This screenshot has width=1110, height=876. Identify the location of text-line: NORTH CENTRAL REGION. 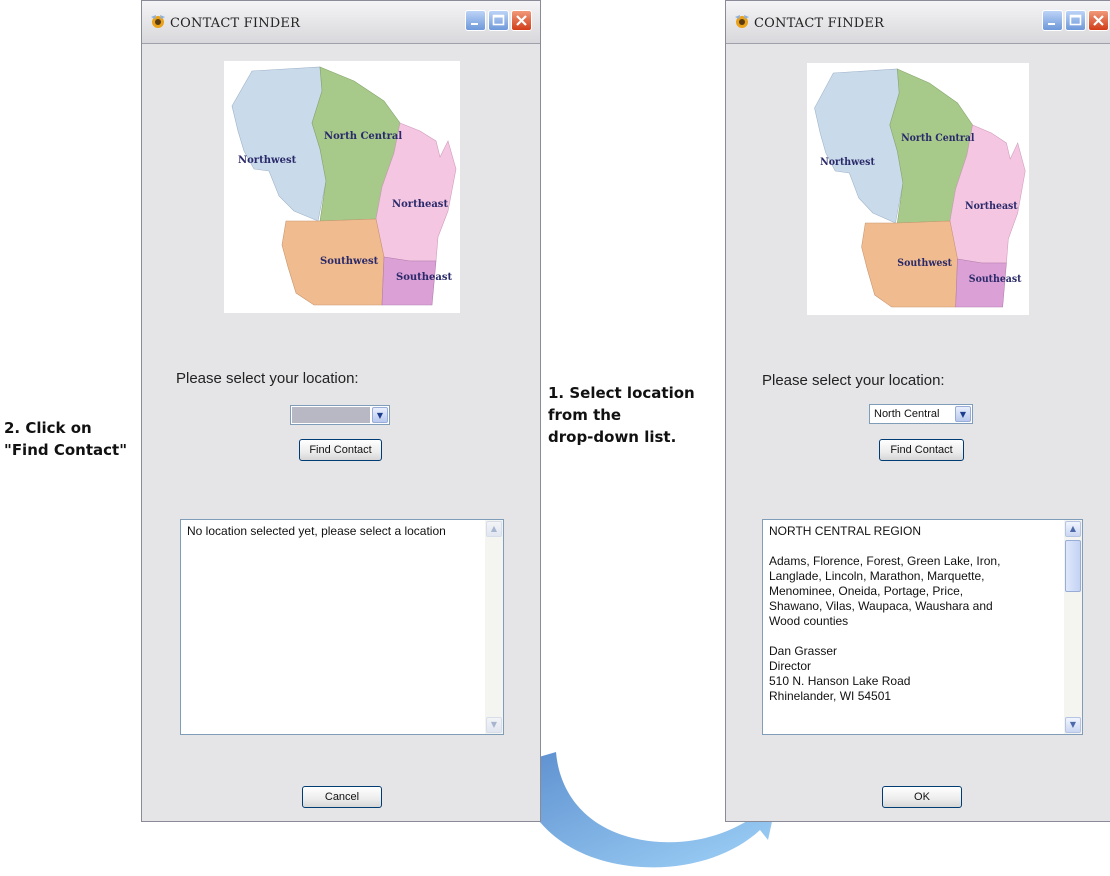
(845, 531).